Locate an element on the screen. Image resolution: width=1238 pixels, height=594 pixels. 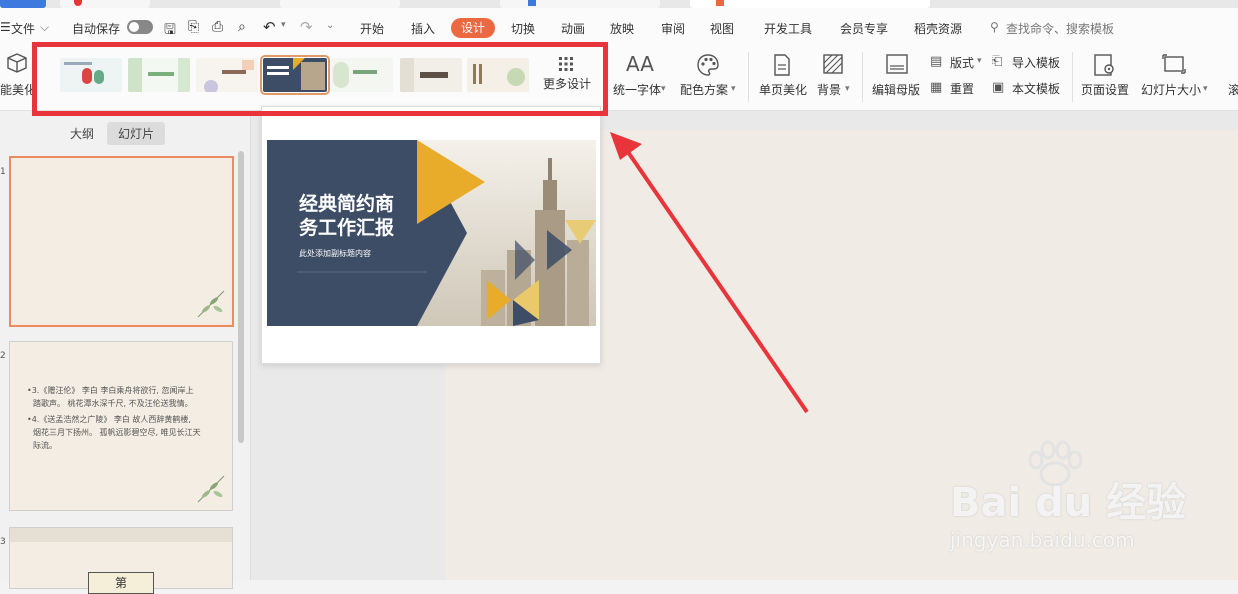
hamburger-icon: ☰ is located at coordinates (5, 27).